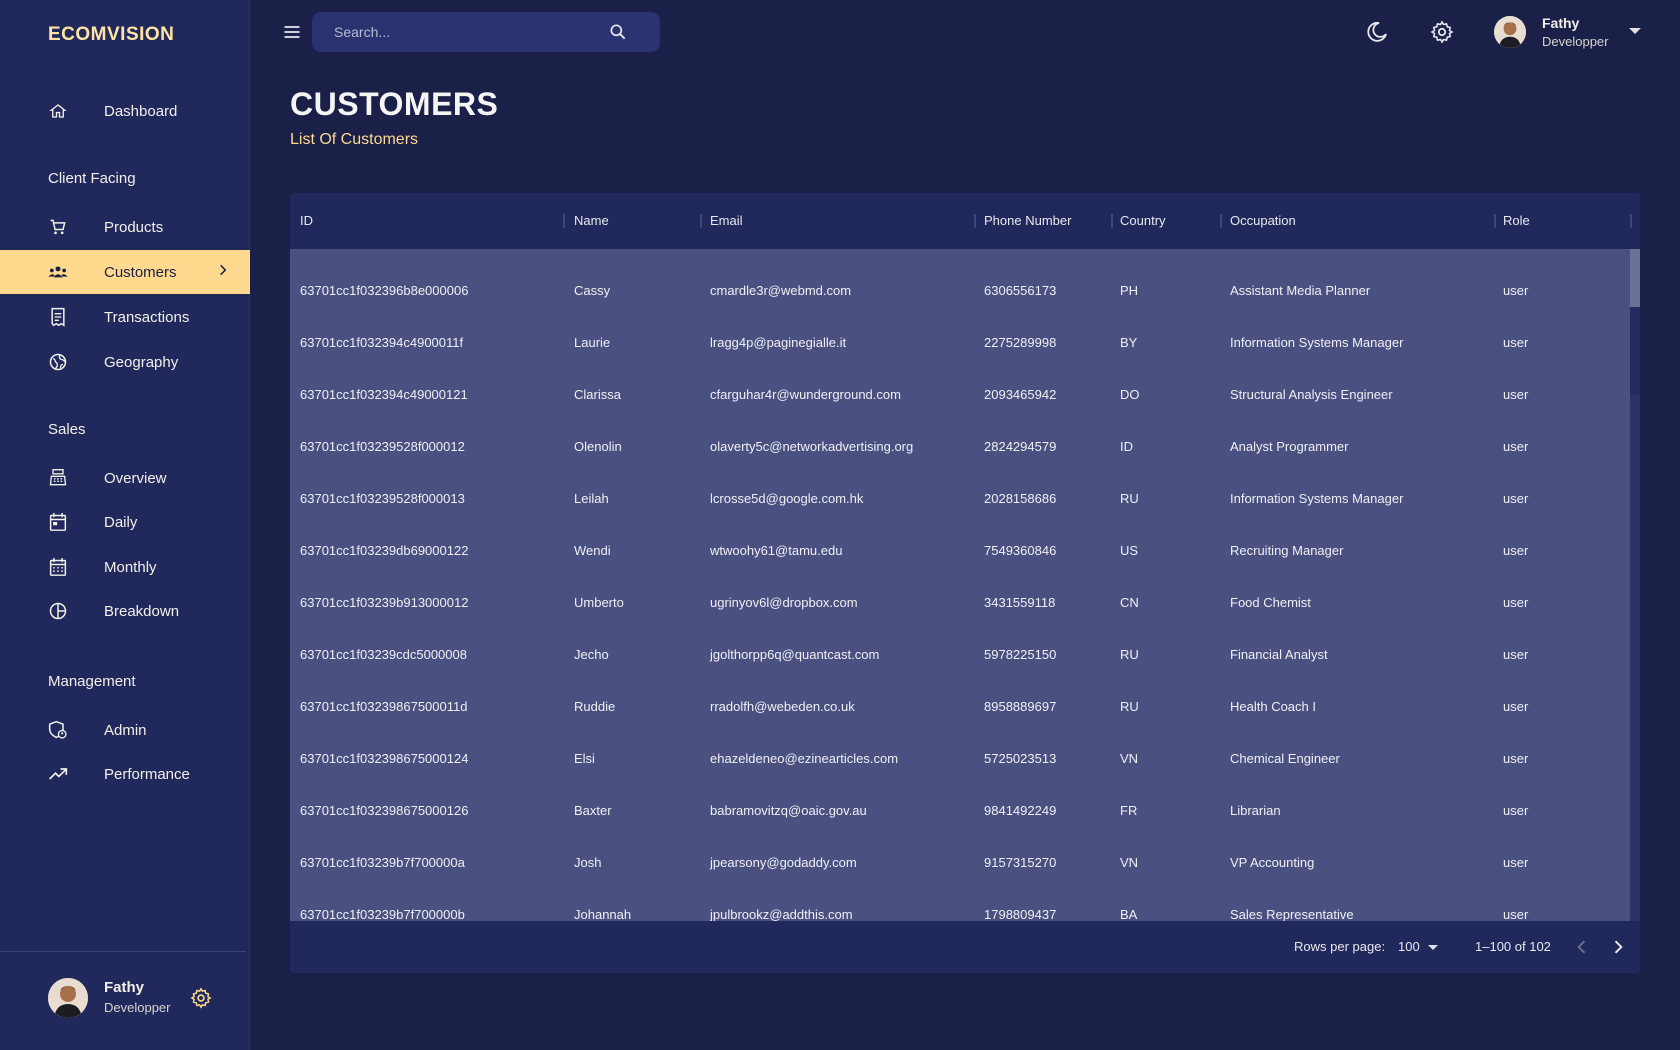 The image size is (1680, 1050). Describe the element at coordinates (92, 178) in the screenshot. I see `section-client-facing: Client Facing` at that location.